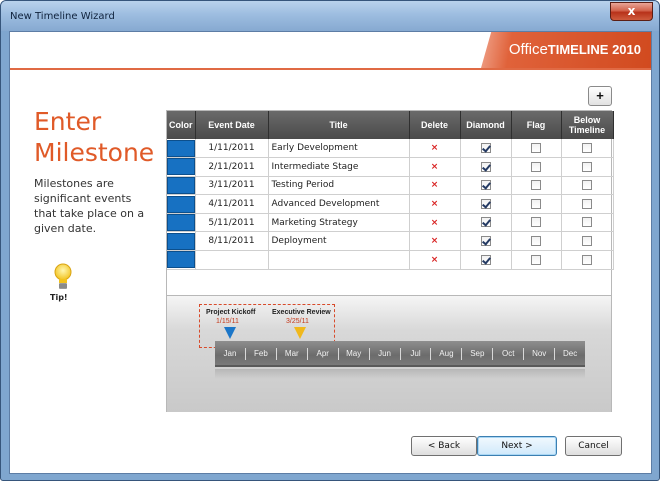  I want to click on event-date-cell: 2/11/2011, so click(232, 167).